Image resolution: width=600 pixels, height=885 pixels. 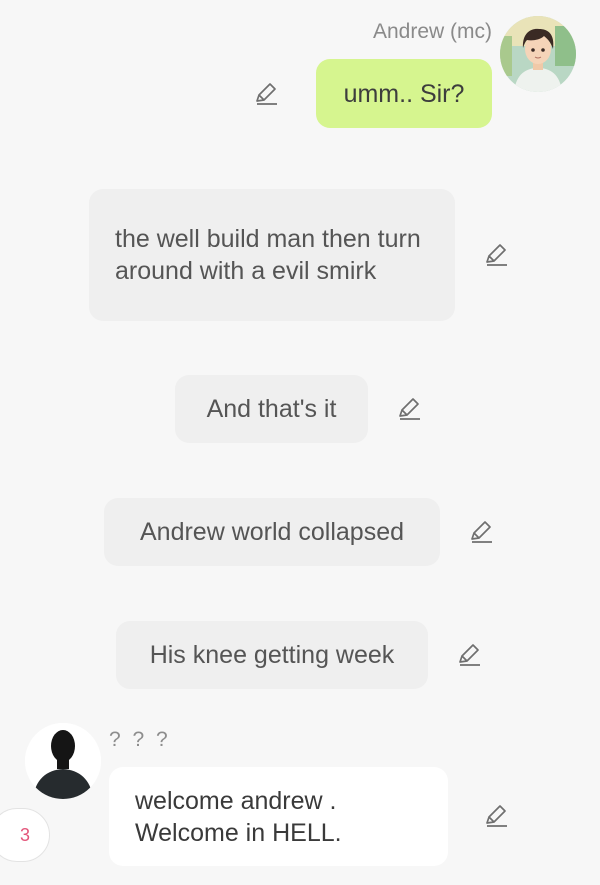 I want to click on narration-bubble: And that's it, so click(x=271, y=409).